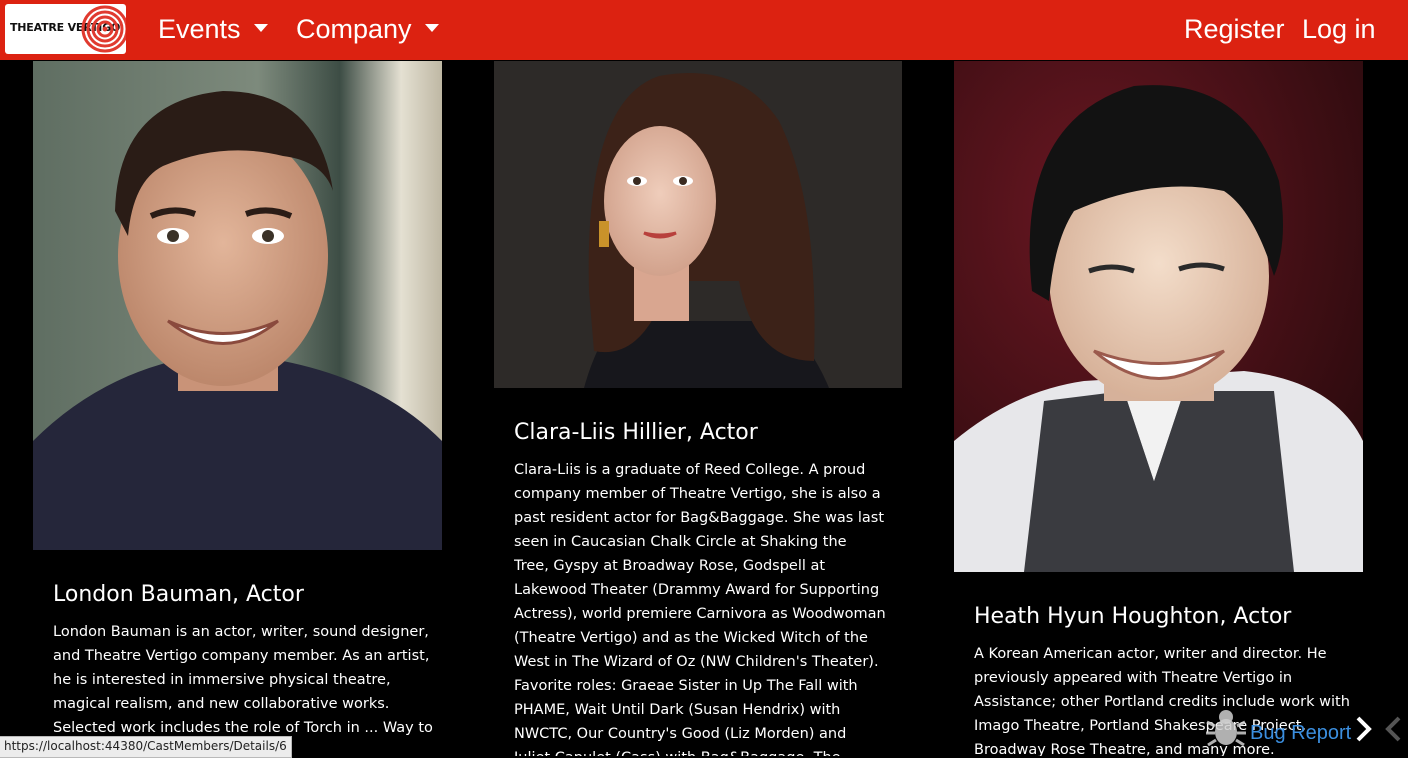  I want to click on nav-company-dropdown: Company, so click(367, 29).